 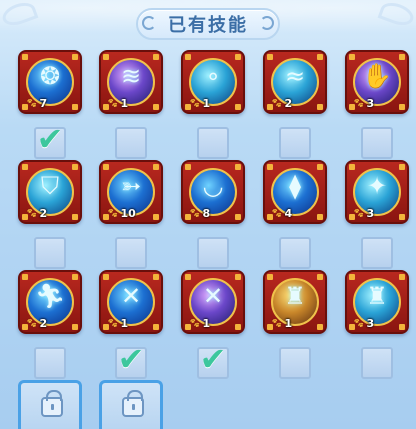 I want to click on skill-card: ⧫ 🐾︎ 4, so click(x=295, y=192).